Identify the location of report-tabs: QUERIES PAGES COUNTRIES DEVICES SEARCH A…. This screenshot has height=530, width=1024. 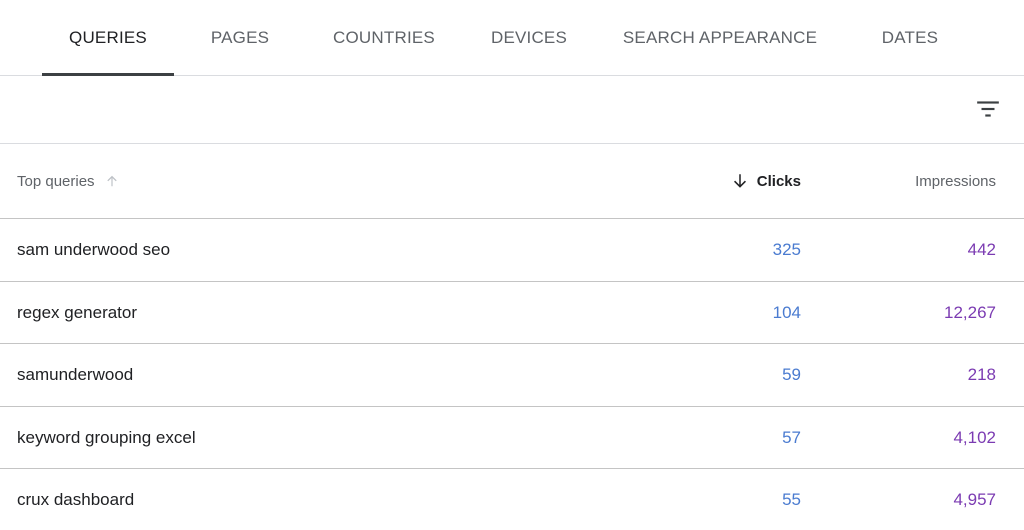
(512, 38).